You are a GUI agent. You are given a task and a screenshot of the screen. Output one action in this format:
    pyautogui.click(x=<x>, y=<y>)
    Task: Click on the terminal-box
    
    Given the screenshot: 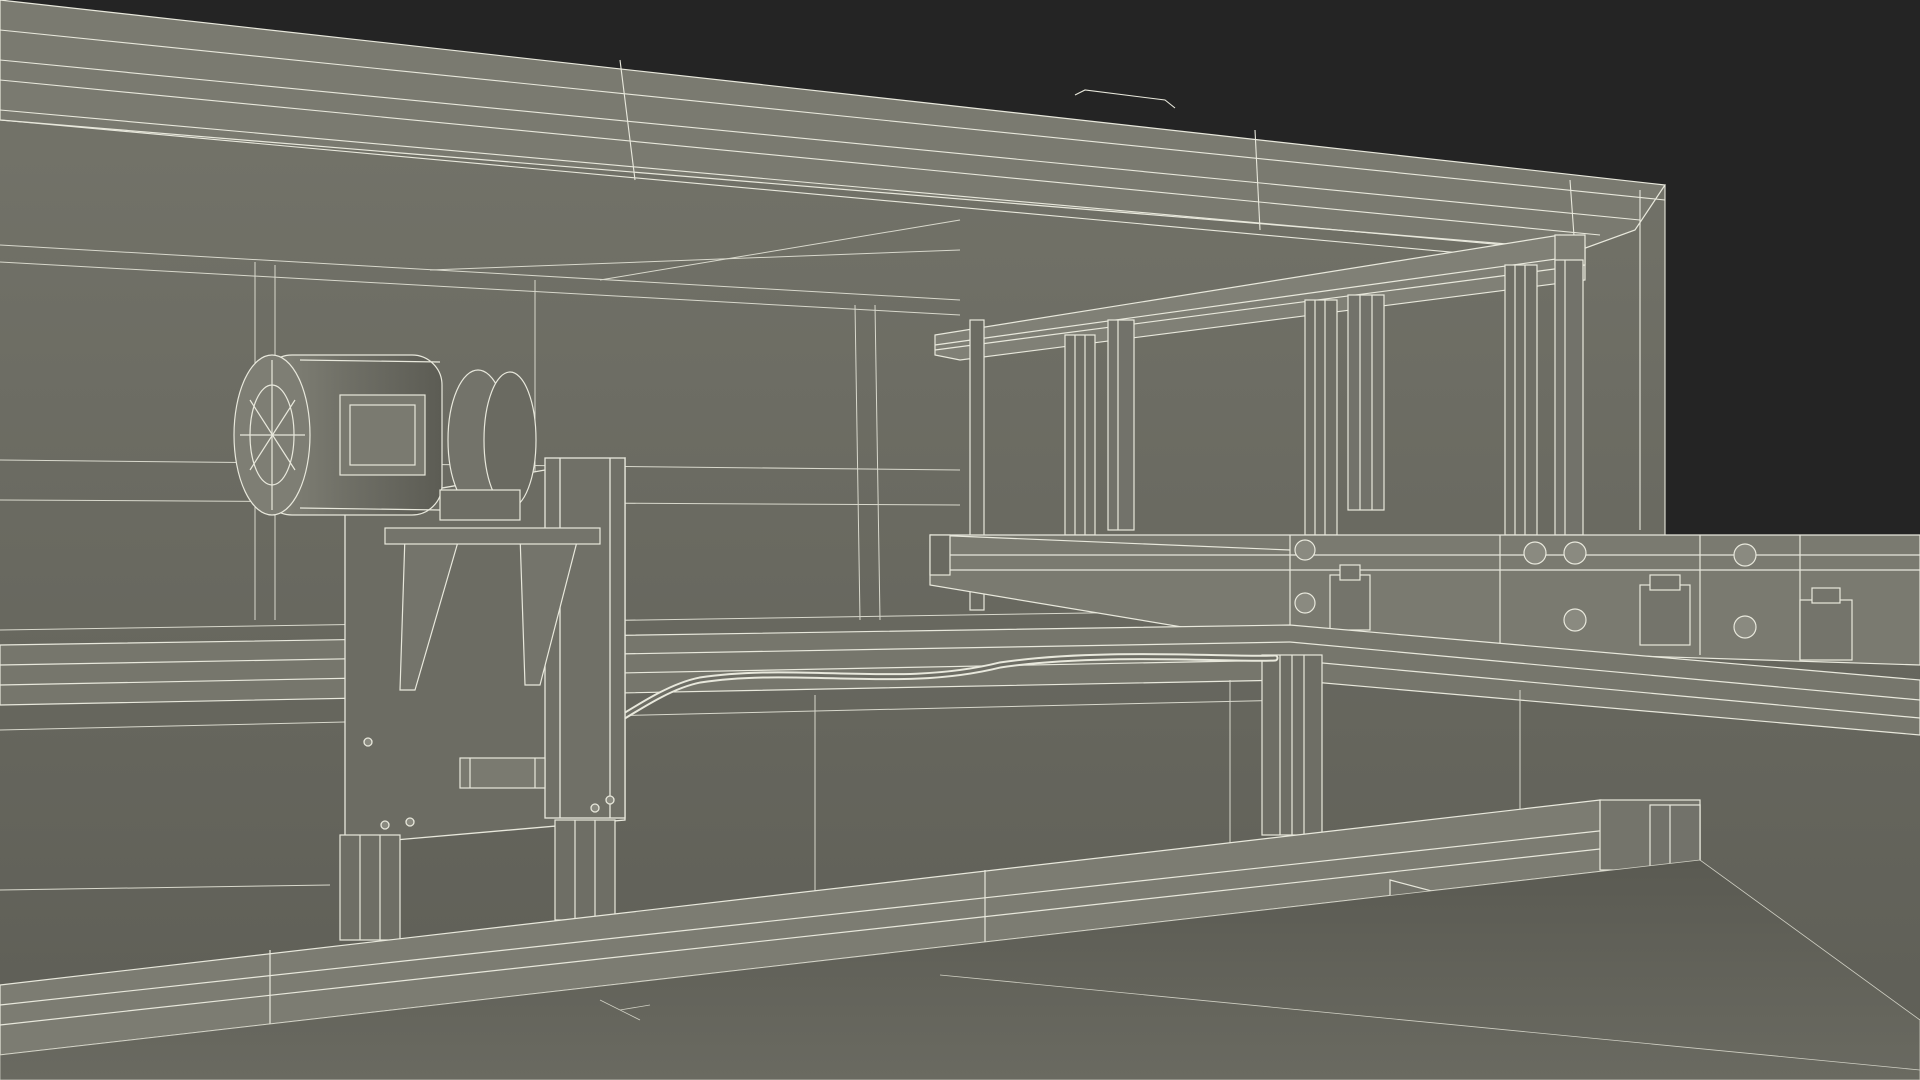 What is the action you would take?
    pyautogui.click(x=382, y=435)
    